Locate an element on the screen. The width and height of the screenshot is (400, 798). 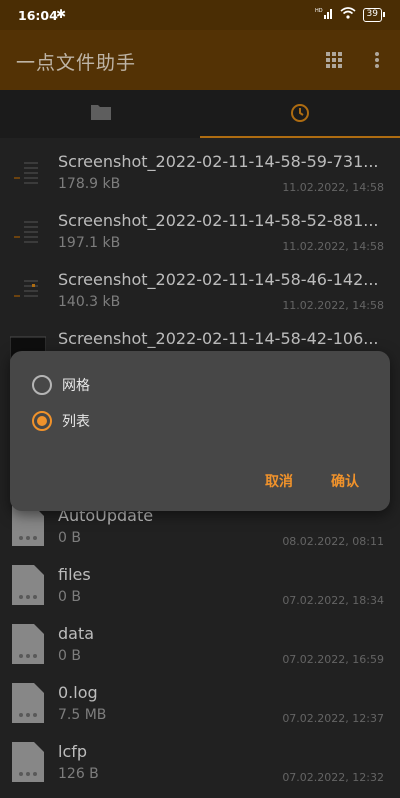
svg-text: HD is located at coordinates (319, 11).